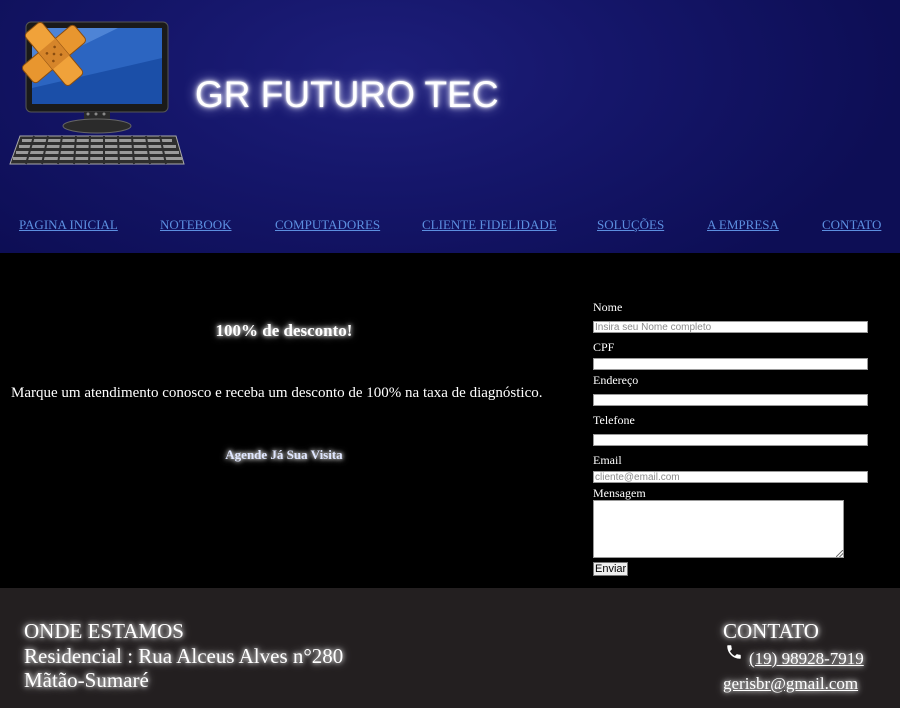  I want to click on nav-item-a-empresa: A EMPRESA, so click(743, 225).